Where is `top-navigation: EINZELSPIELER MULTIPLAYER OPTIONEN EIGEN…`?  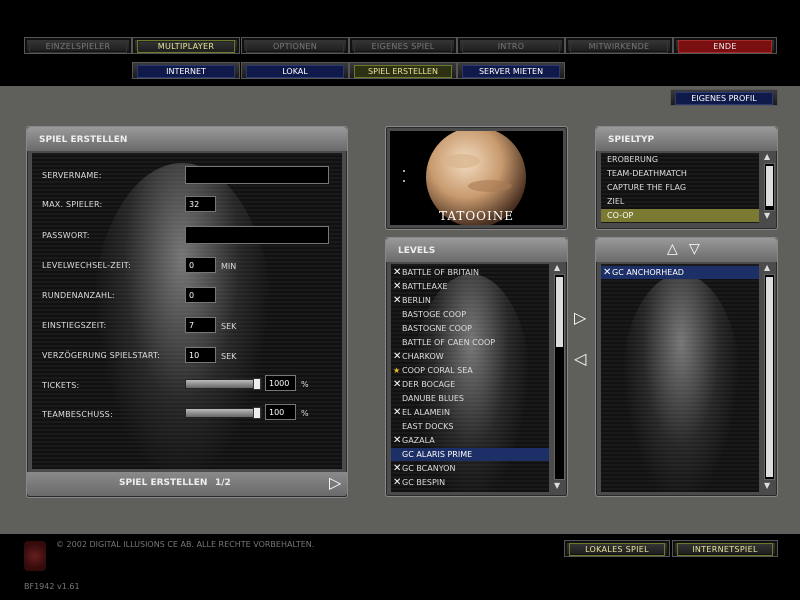 top-navigation: EINZELSPIELER MULTIPLAYER OPTIONEN EIGEN… is located at coordinates (400, 55).